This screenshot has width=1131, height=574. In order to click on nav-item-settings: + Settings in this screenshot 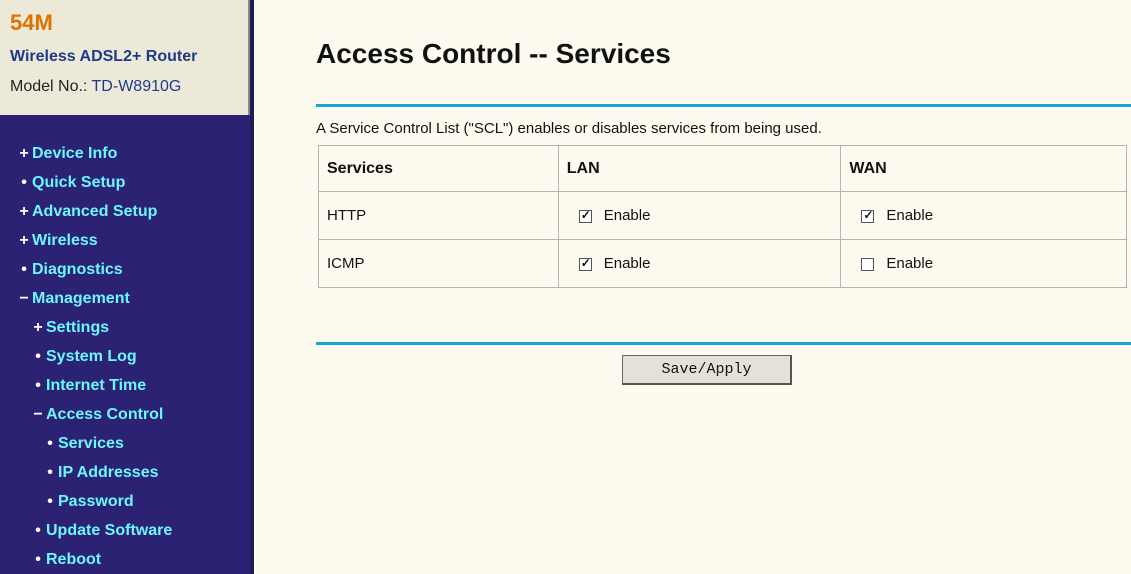, I will do `click(70, 328)`.